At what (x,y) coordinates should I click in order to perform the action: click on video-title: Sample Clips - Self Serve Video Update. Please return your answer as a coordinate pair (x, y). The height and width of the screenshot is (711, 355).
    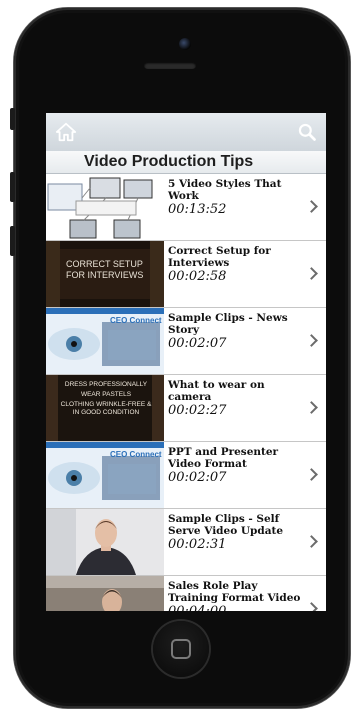
    Looking at the image, I should click on (226, 525).